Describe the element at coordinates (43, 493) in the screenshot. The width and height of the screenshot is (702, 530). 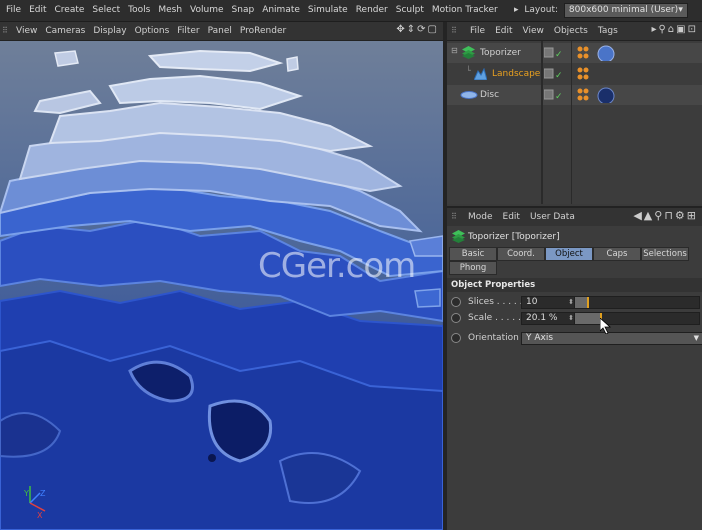
I see `axis-z-label: Z` at that location.